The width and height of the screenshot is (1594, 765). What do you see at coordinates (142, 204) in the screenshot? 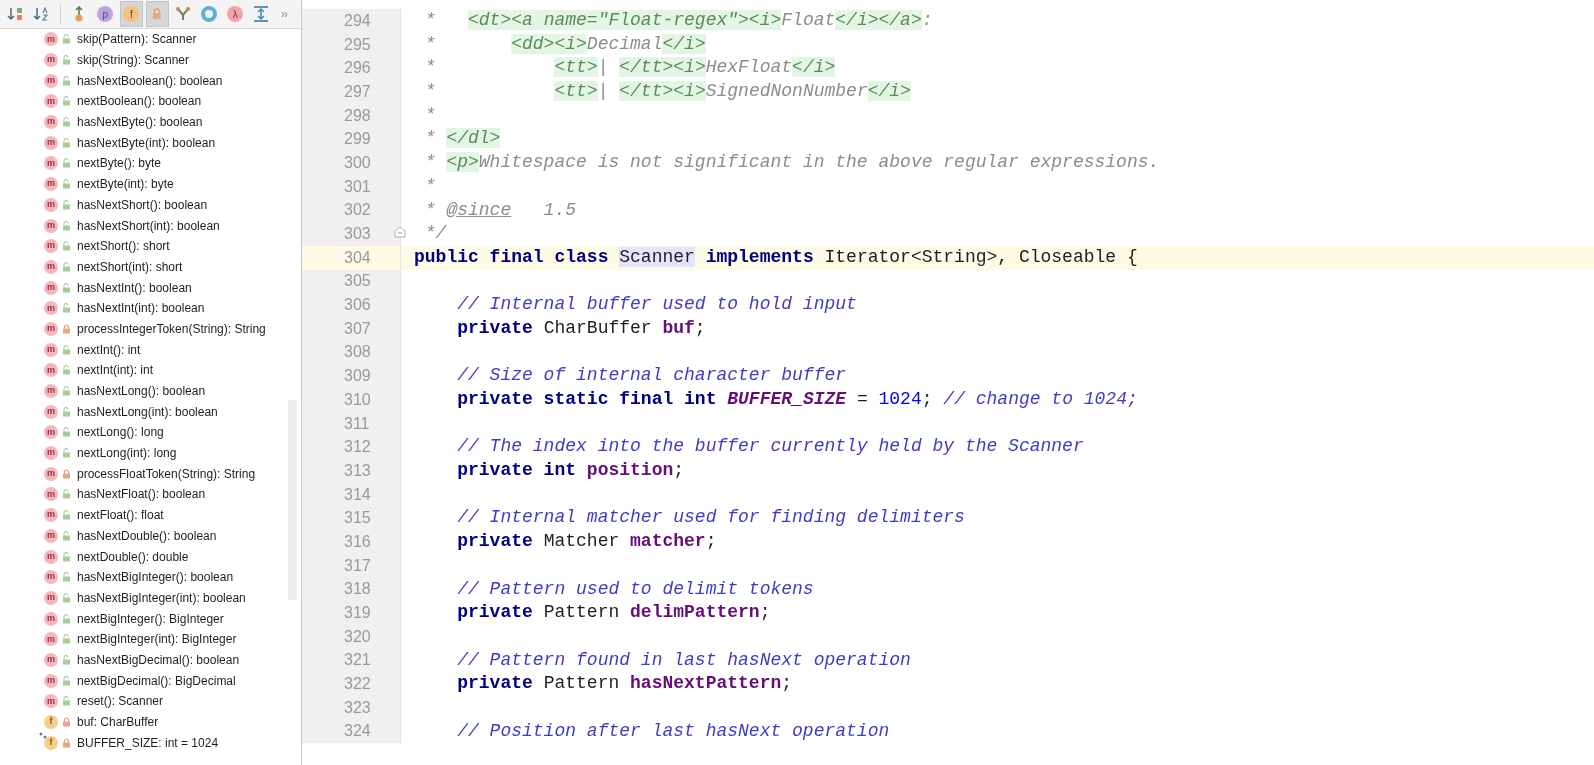
I see `member-label: hasNextShort(): boolean` at bounding box center [142, 204].